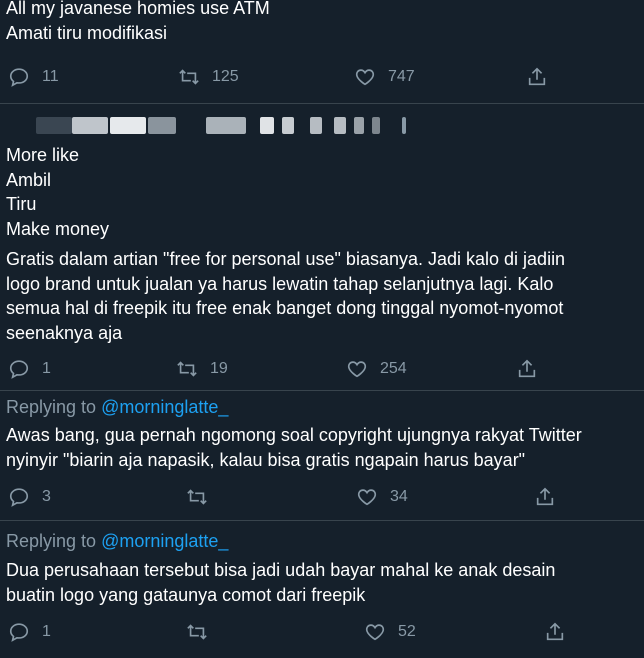 The width and height of the screenshot is (644, 658). Describe the element at coordinates (50, 76) in the screenshot. I see `reply-count: 11` at that location.